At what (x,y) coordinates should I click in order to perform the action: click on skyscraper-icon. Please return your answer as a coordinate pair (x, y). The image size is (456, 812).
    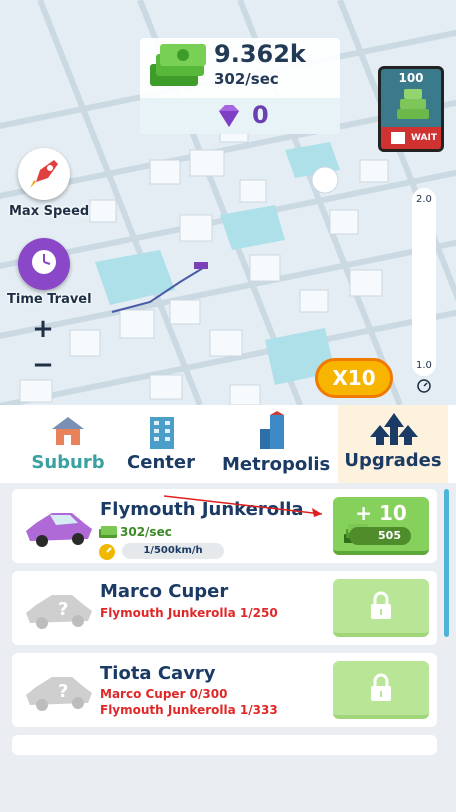
    Looking at the image, I should click on (272, 430).